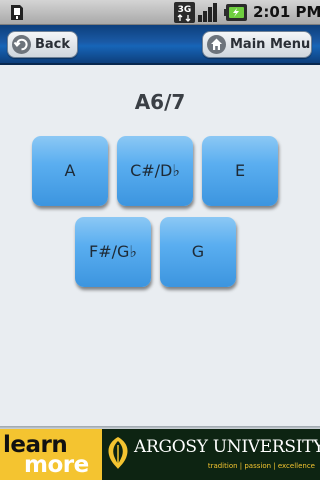  What do you see at coordinates (261, 466) in the screenshot?
I see `ad-tagline: tradition | passion | excellence` at bounding box center [261, 466].